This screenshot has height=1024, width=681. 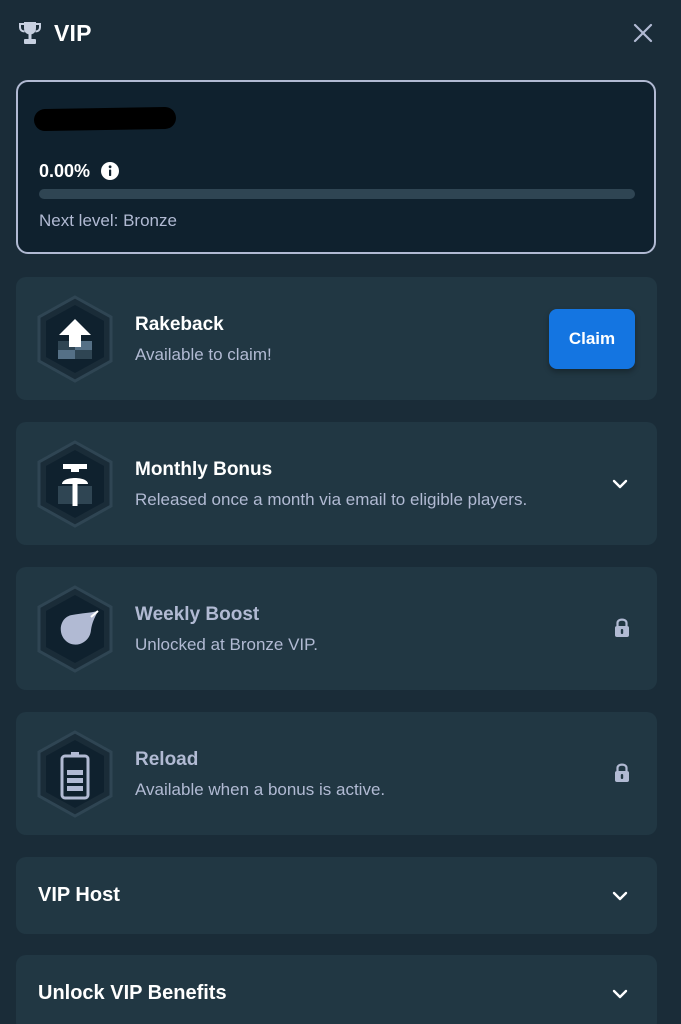 I want to click on close-icon, so click(x=643, y=33).